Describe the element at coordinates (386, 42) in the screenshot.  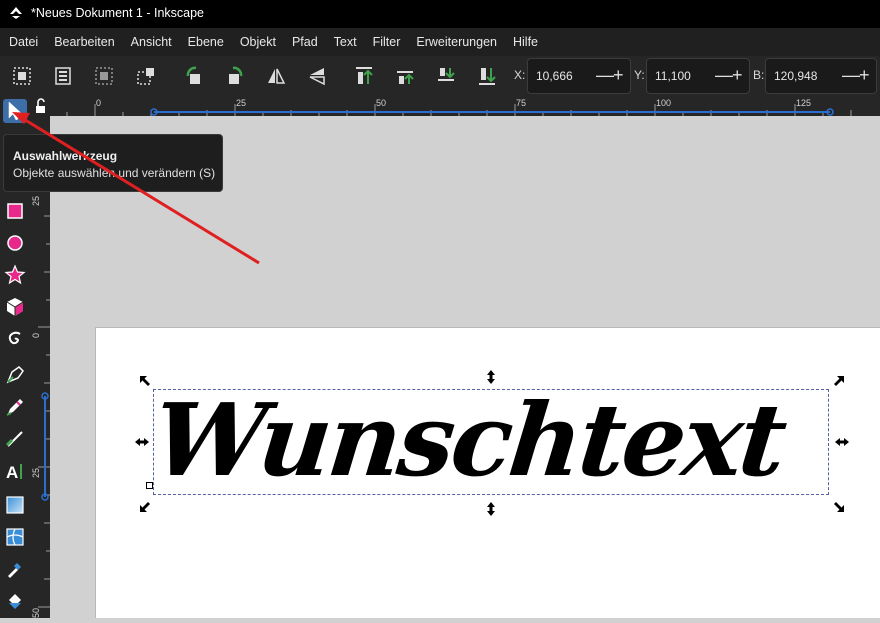
I see `menu-filter: Filter` at that location.